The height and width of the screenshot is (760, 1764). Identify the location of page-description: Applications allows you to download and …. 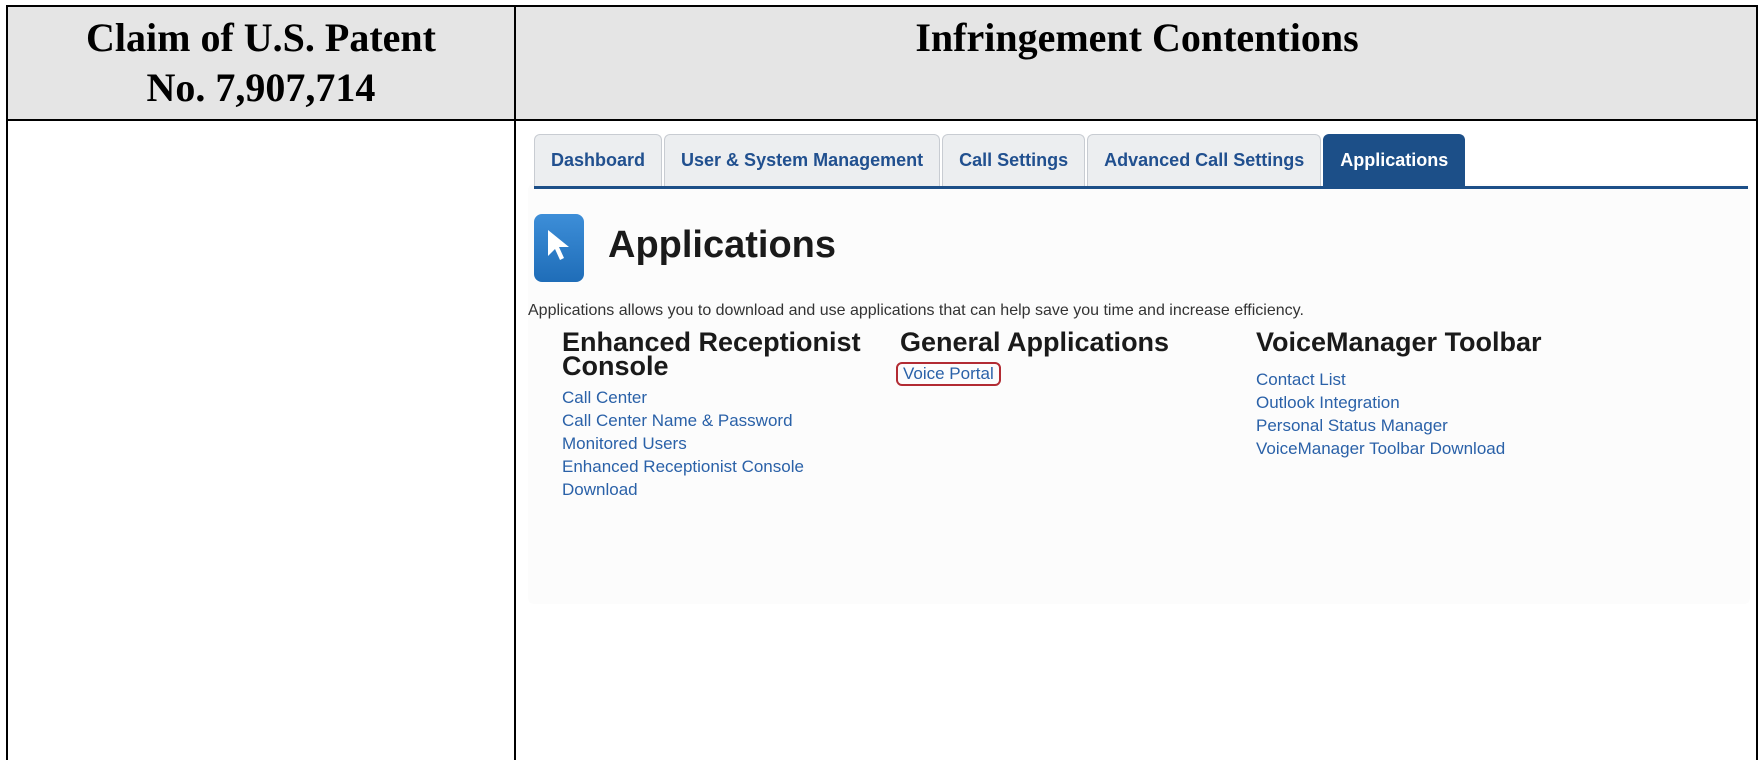
(916, 310).